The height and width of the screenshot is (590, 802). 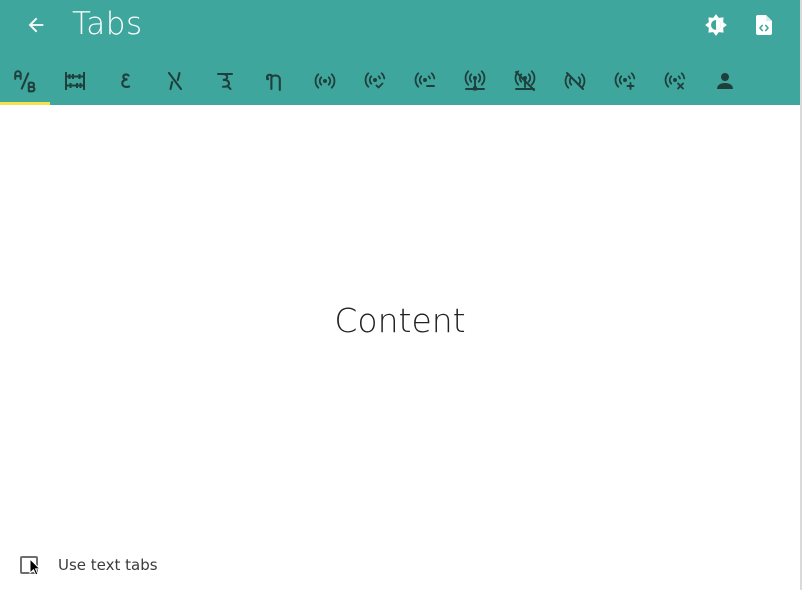 I want to click on tab-access-point-network, so click(x=475, y=81).